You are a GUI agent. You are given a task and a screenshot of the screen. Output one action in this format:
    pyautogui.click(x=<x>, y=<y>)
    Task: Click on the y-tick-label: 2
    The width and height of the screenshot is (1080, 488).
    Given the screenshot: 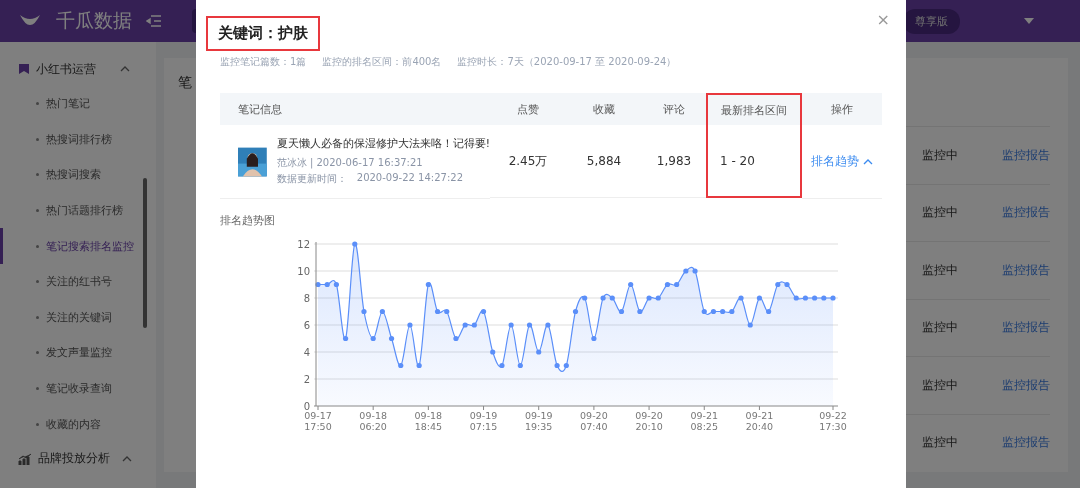 What is the action you would take?
    pyautogui.click(x=306, y=379)
    